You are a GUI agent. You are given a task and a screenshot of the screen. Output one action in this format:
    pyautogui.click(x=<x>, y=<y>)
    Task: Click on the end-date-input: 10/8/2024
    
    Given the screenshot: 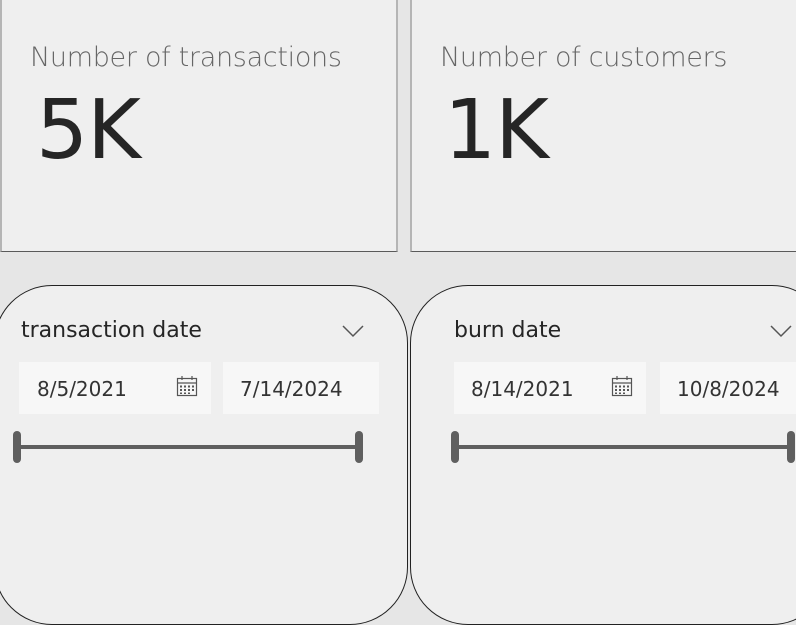 What is the action you would take?
    pyautogui.click(x=728, y=388)
    